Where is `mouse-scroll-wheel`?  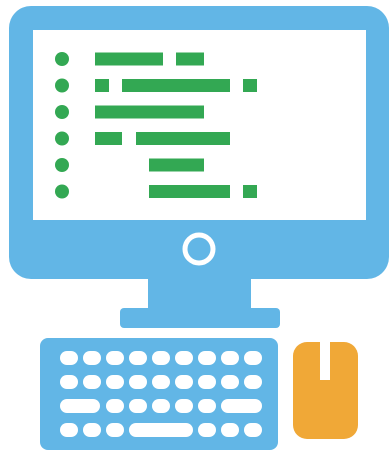
mouse-scroll-wheel is located at coordinates (325, 361).